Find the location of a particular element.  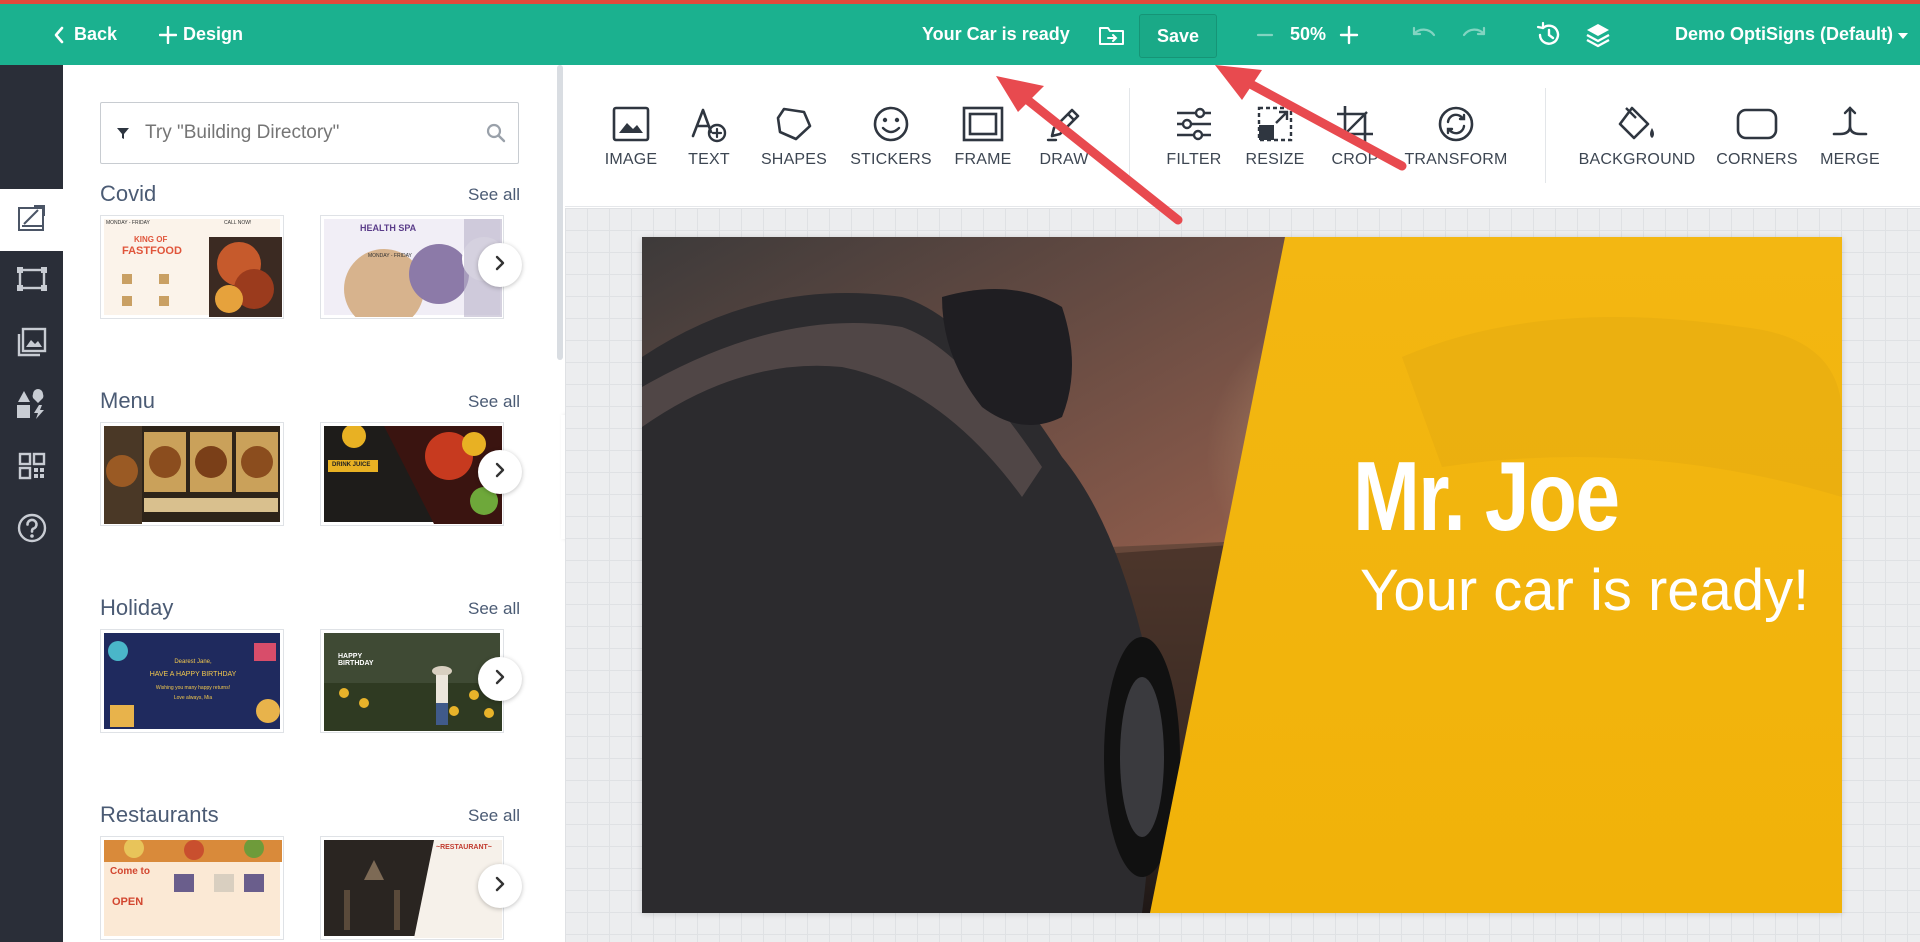

nav-templates is located at coordinates (31, 220).